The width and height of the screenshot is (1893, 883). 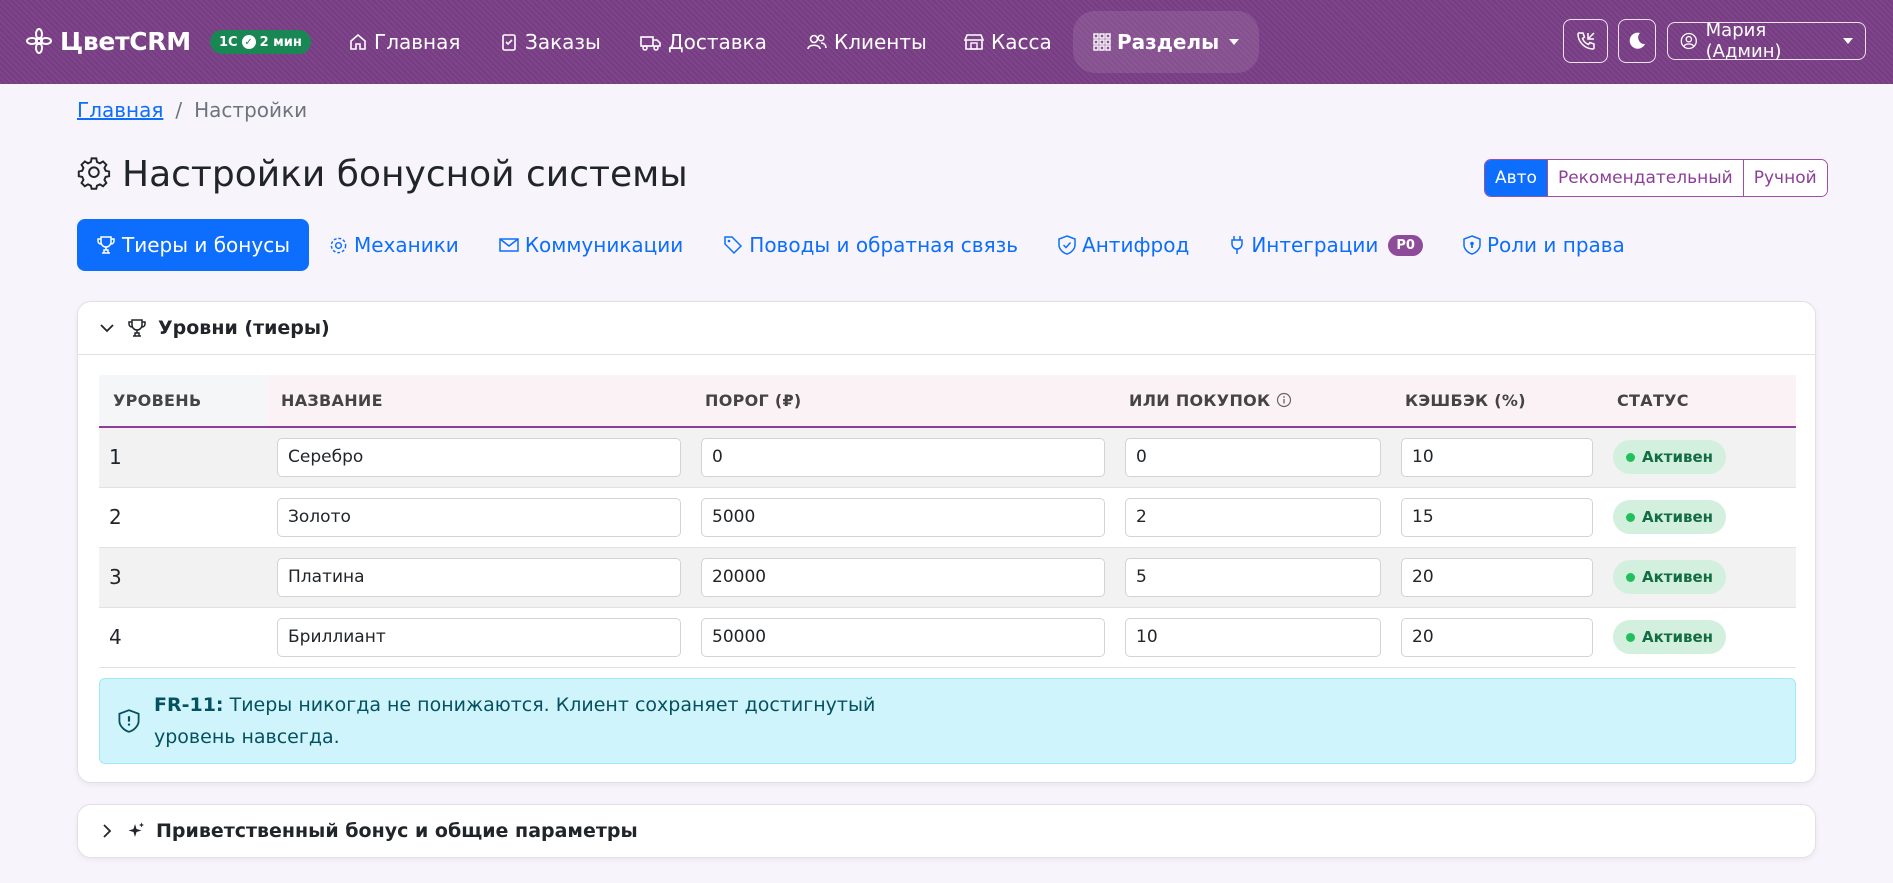 I want to click on tiers-card-header: Уровни (тиеры), so click(x=946, y=328).